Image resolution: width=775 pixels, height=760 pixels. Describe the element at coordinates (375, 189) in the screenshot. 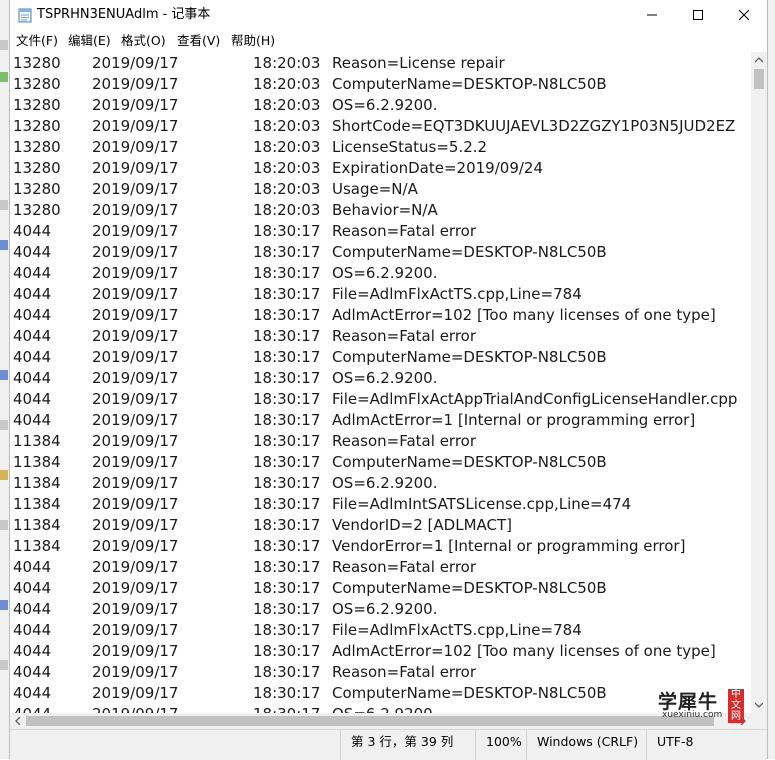

I see `line-message: Usage=N/A` at that location.